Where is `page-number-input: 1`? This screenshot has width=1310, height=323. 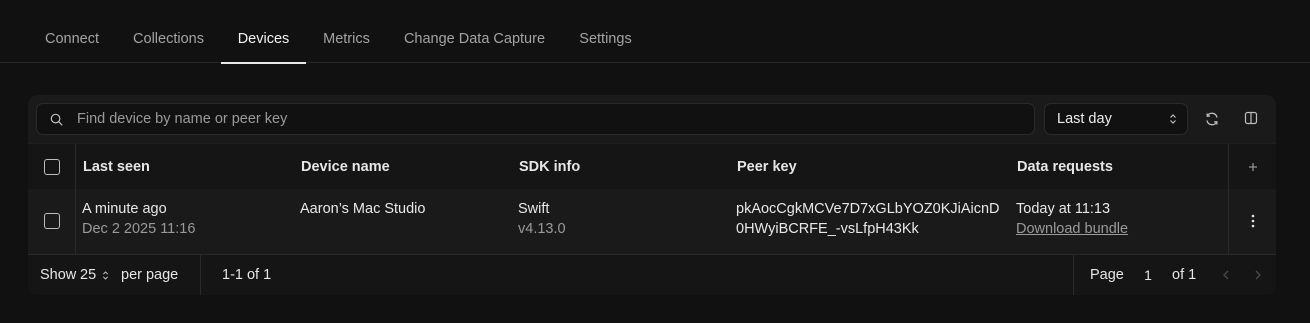
page-number-input: 1 is located at coordinates (1148, 275).